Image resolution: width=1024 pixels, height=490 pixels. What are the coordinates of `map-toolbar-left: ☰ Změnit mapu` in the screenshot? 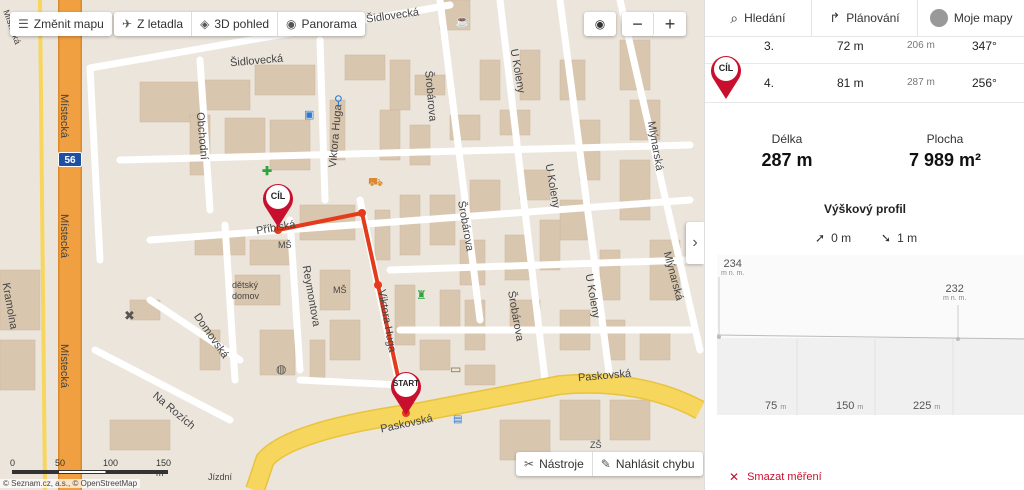 It's located at (61, 24).